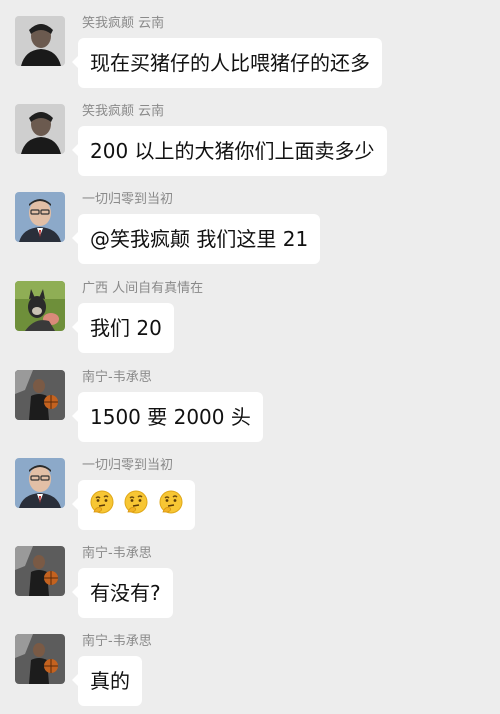 Image resolution: width=500 pixels, height=714 pixels. I want to click on message-text: 真的, so click(110, 681).